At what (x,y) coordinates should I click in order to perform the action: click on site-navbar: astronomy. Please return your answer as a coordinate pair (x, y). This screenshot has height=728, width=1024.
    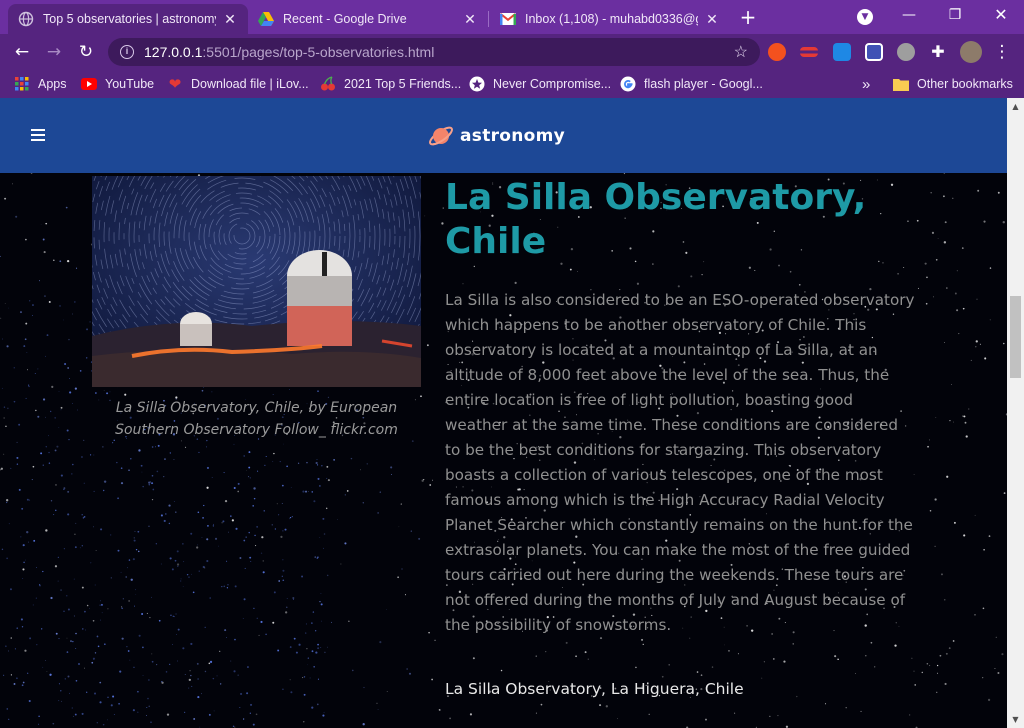
    Looking at the image, I should click on (503, 135).